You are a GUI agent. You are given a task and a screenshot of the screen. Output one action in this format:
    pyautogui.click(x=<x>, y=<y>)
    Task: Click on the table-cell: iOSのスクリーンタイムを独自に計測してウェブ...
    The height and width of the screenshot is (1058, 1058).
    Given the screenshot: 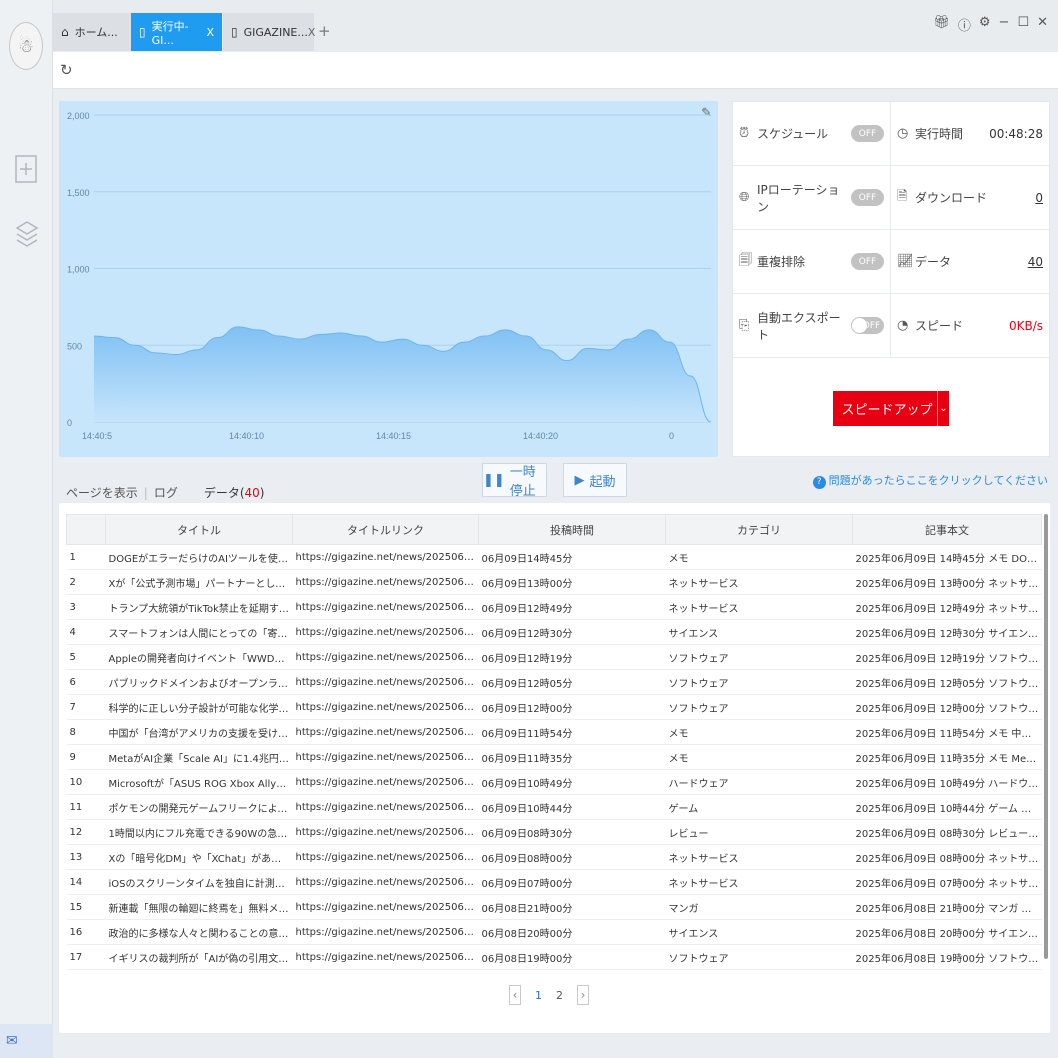 What is the action you would take?
    pyautogui.click(x=199, y=882)
    